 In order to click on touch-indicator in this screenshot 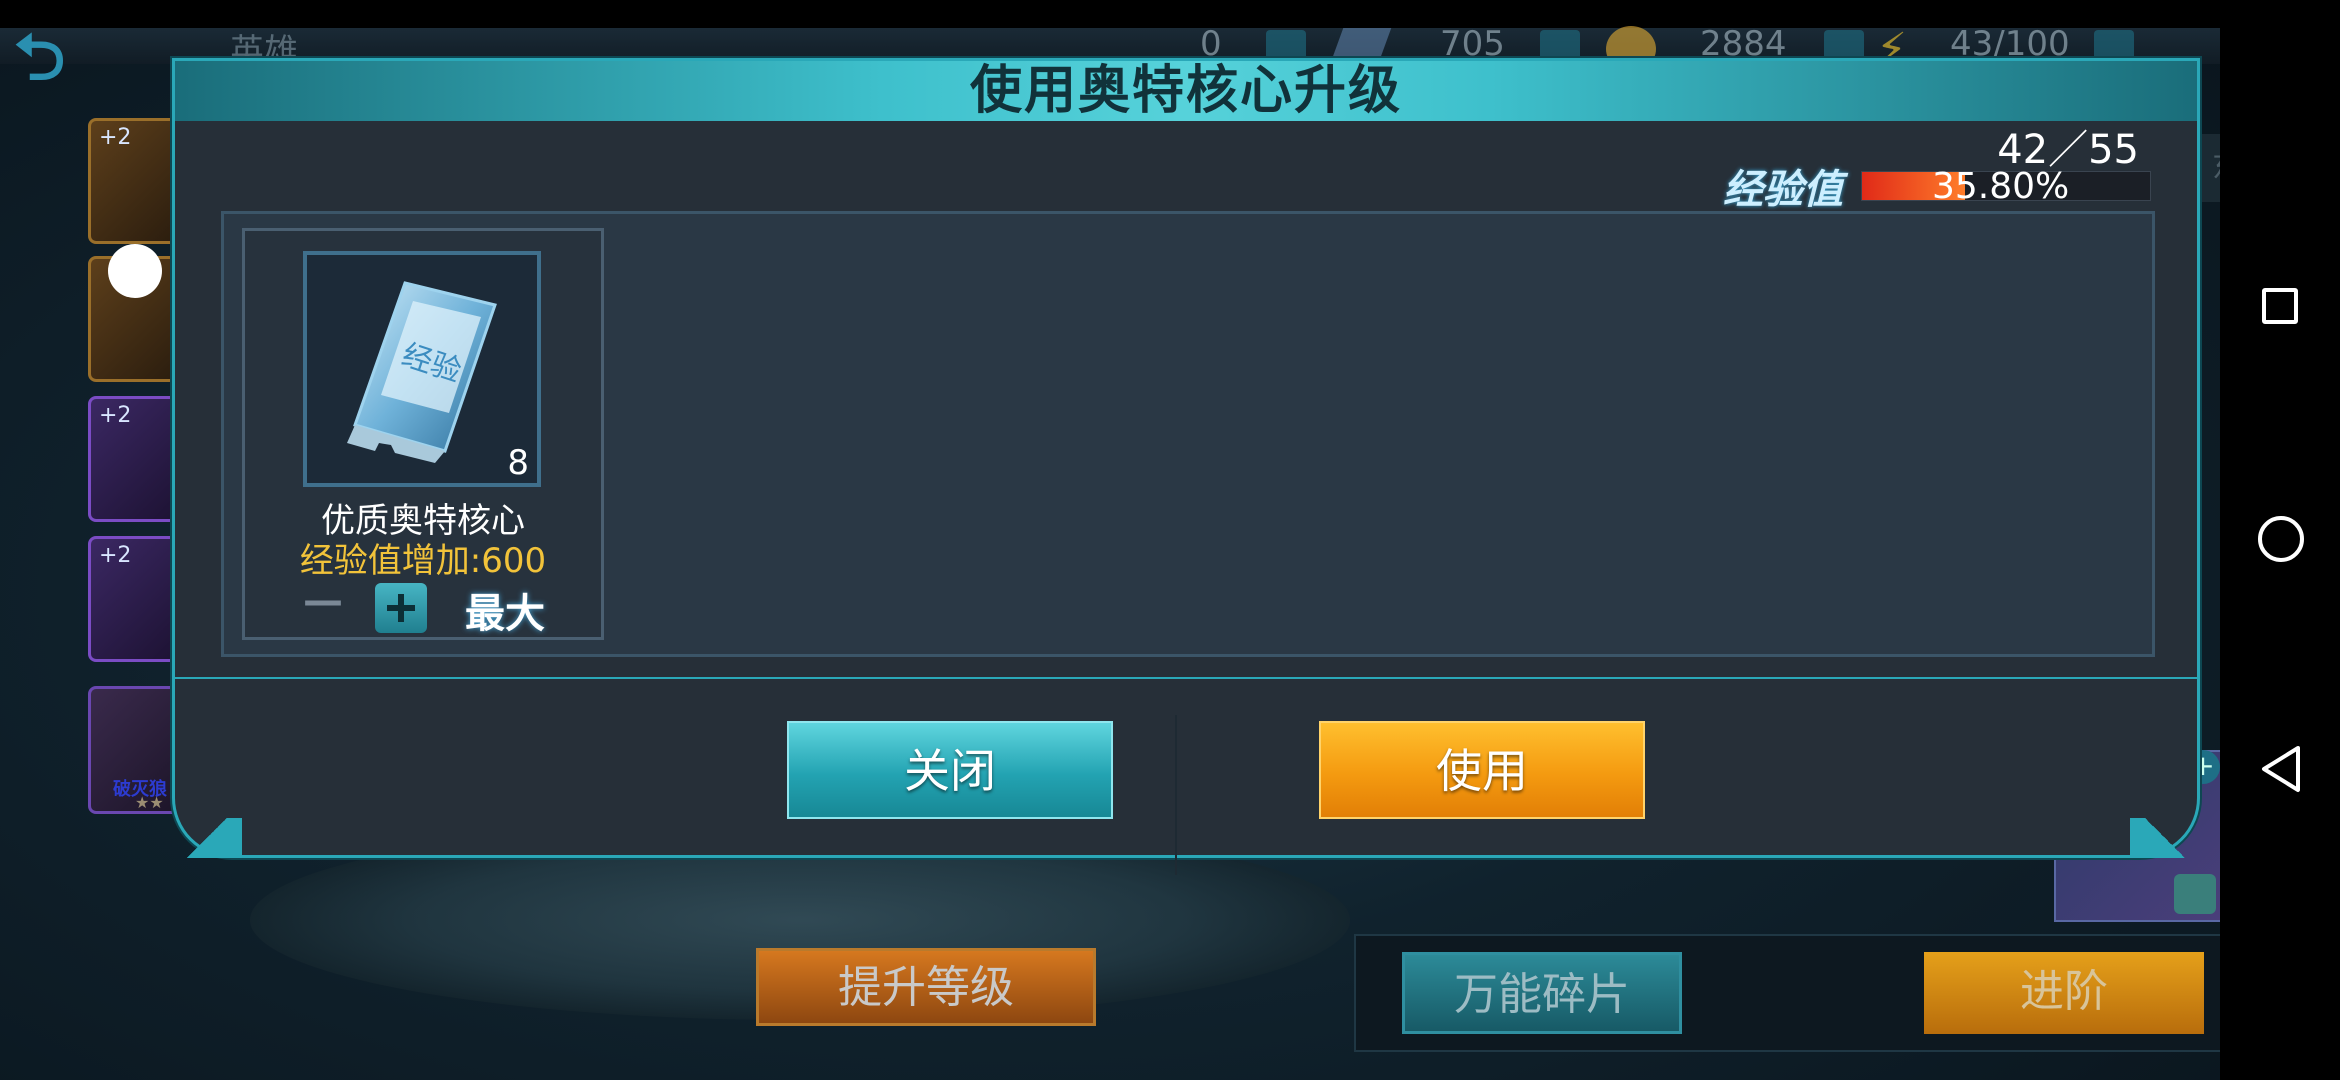, I will do `click(135, 271)`.